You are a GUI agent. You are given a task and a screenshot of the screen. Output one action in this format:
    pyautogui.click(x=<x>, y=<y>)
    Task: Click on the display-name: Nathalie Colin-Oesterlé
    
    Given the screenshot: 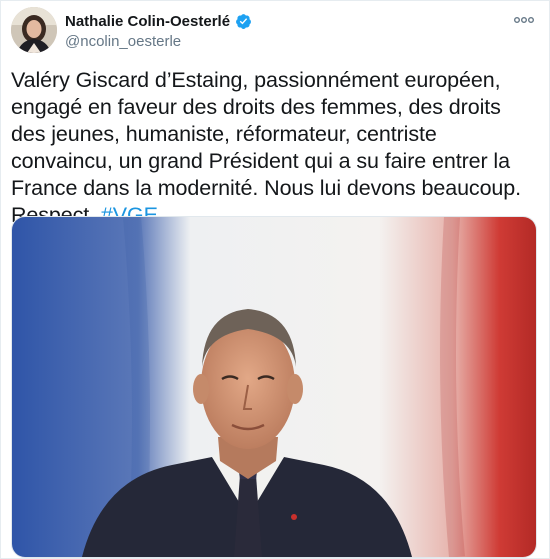 What is the action you would take?
    pyautogui.click(x=147, y=21)
    